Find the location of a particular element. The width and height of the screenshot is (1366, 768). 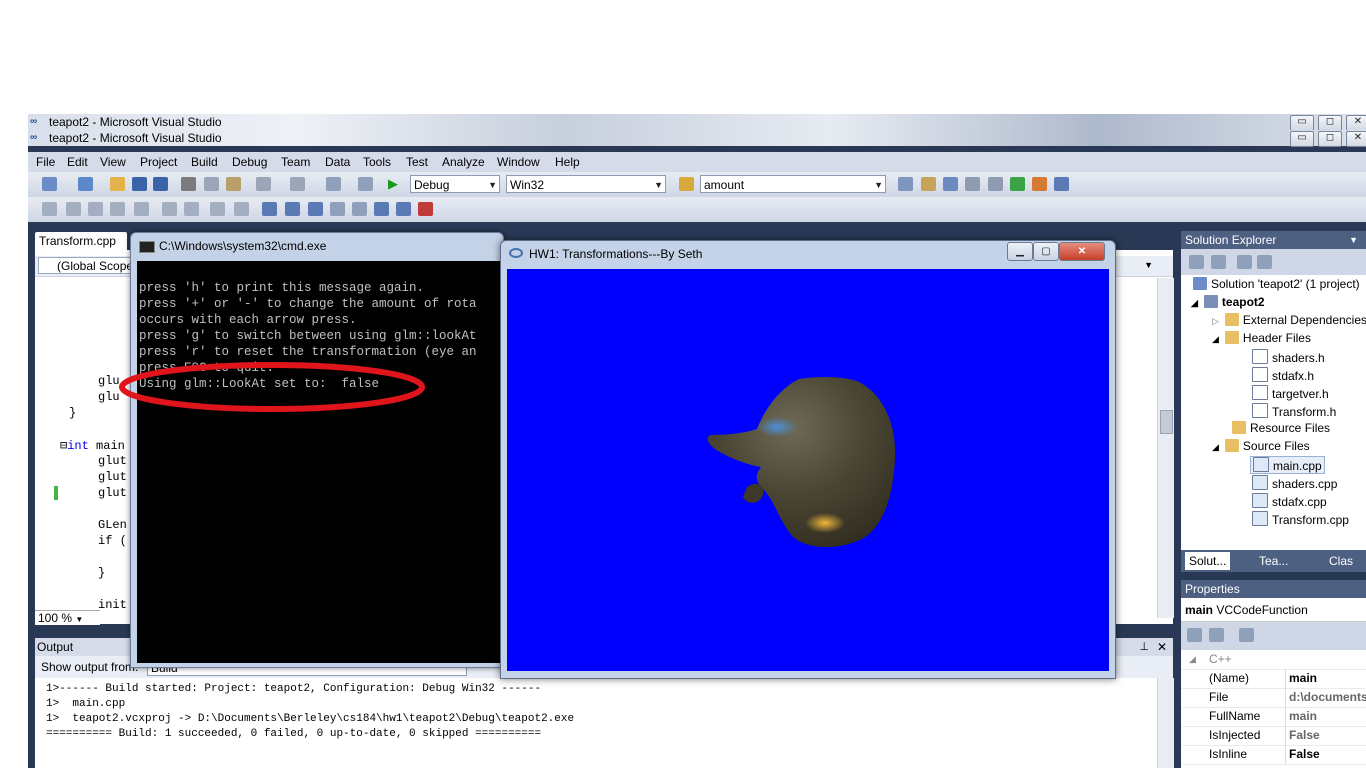

platform-select: Win32 ▼ is located at coordinates (586, 184).